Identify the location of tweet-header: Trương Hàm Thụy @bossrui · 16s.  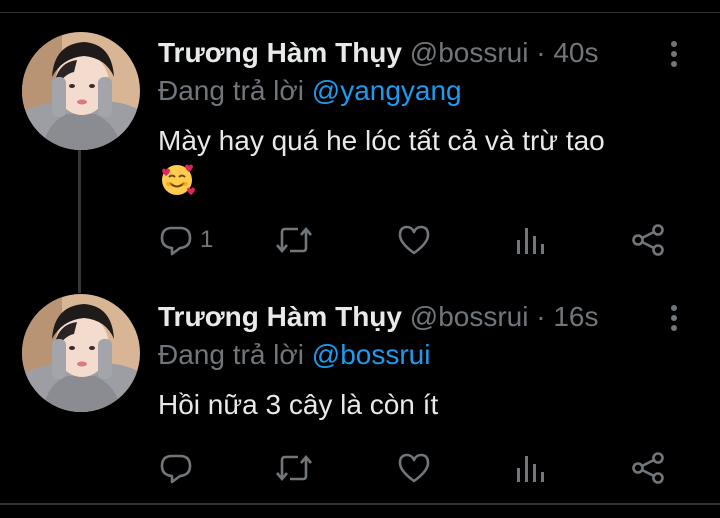
(378, 317).